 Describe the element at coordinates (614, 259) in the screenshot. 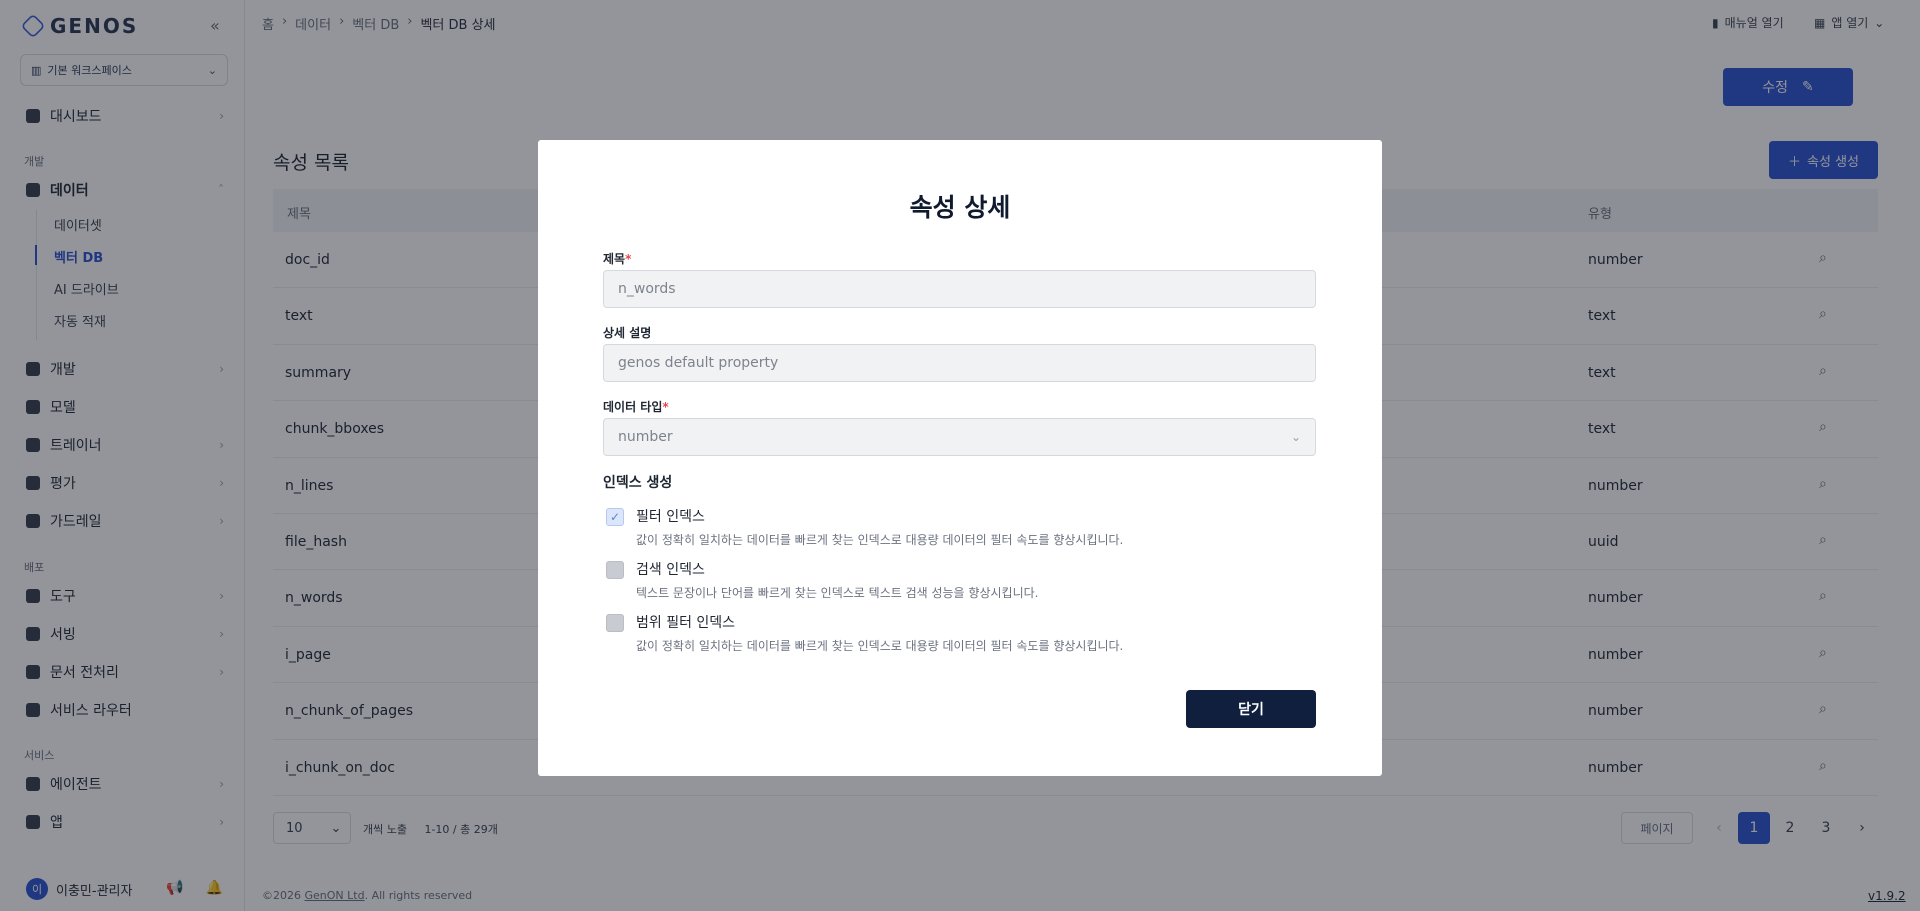

I see `title-field-label-text: 제목` at that location.